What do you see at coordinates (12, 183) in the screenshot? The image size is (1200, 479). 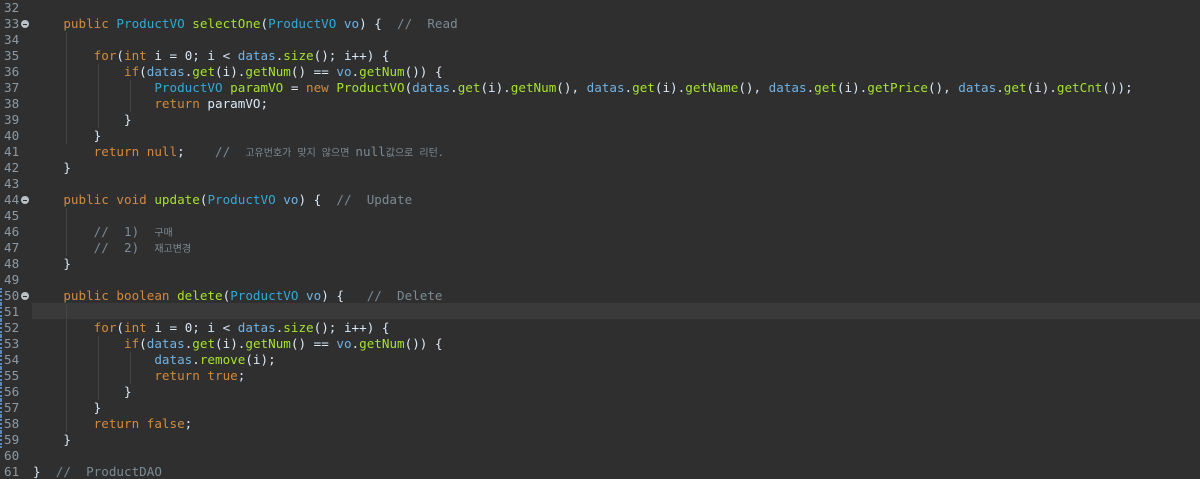 I see `line-number: 43` at bounding box center [12, 183].